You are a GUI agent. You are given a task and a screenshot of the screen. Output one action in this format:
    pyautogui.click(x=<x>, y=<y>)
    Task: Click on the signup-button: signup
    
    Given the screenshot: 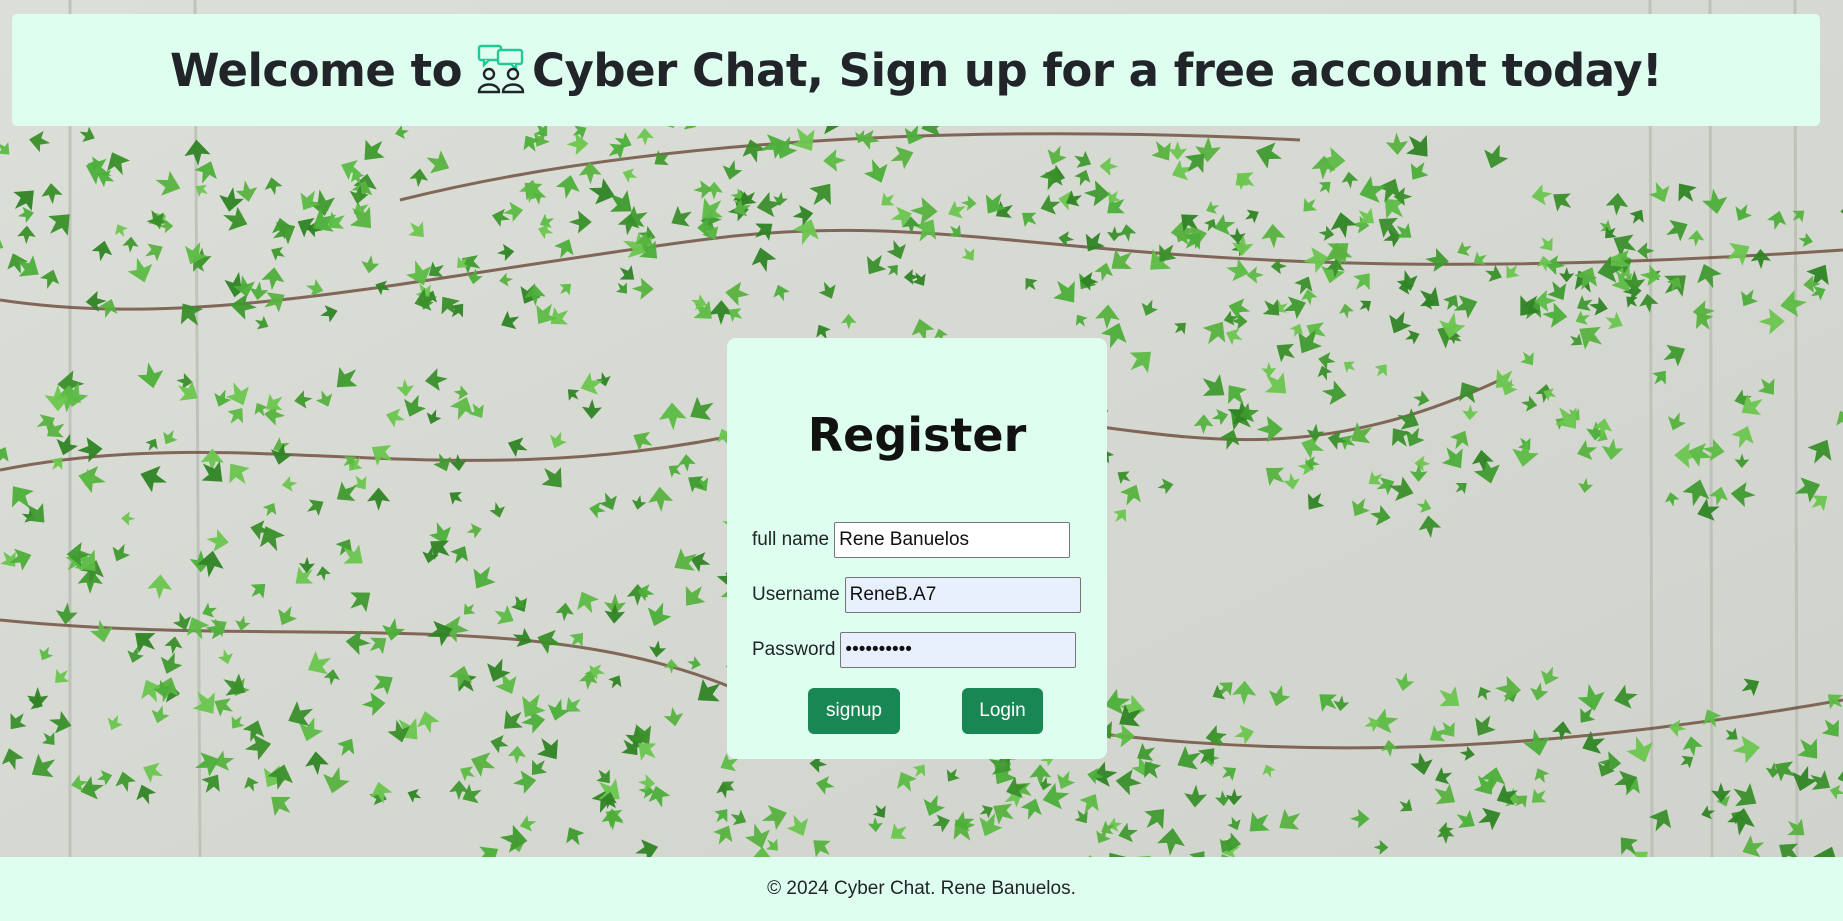 What is the action you would take?
    pyautogui.click(x=854, y=711)
    